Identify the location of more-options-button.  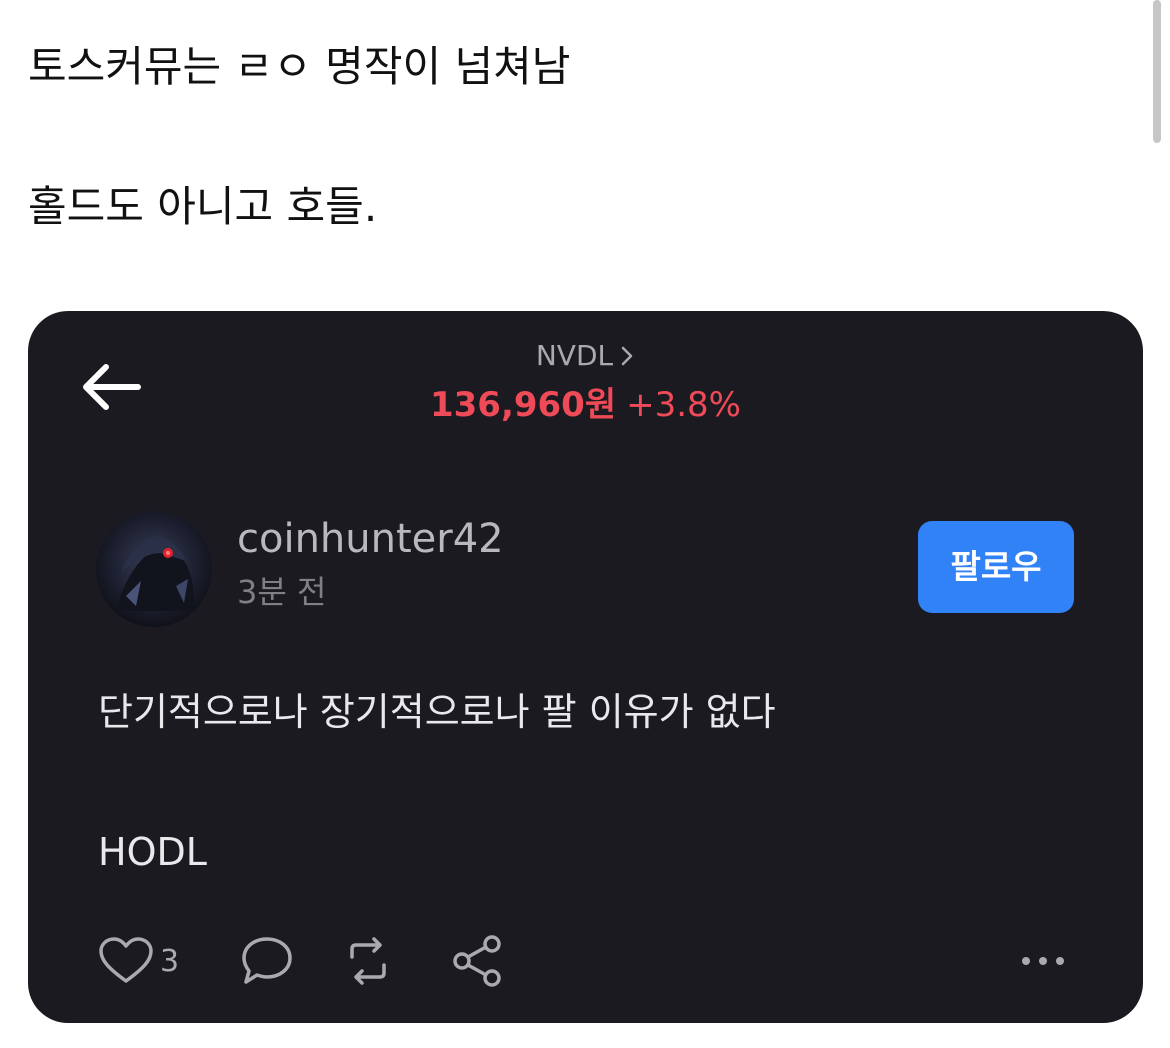
(1043, 961).